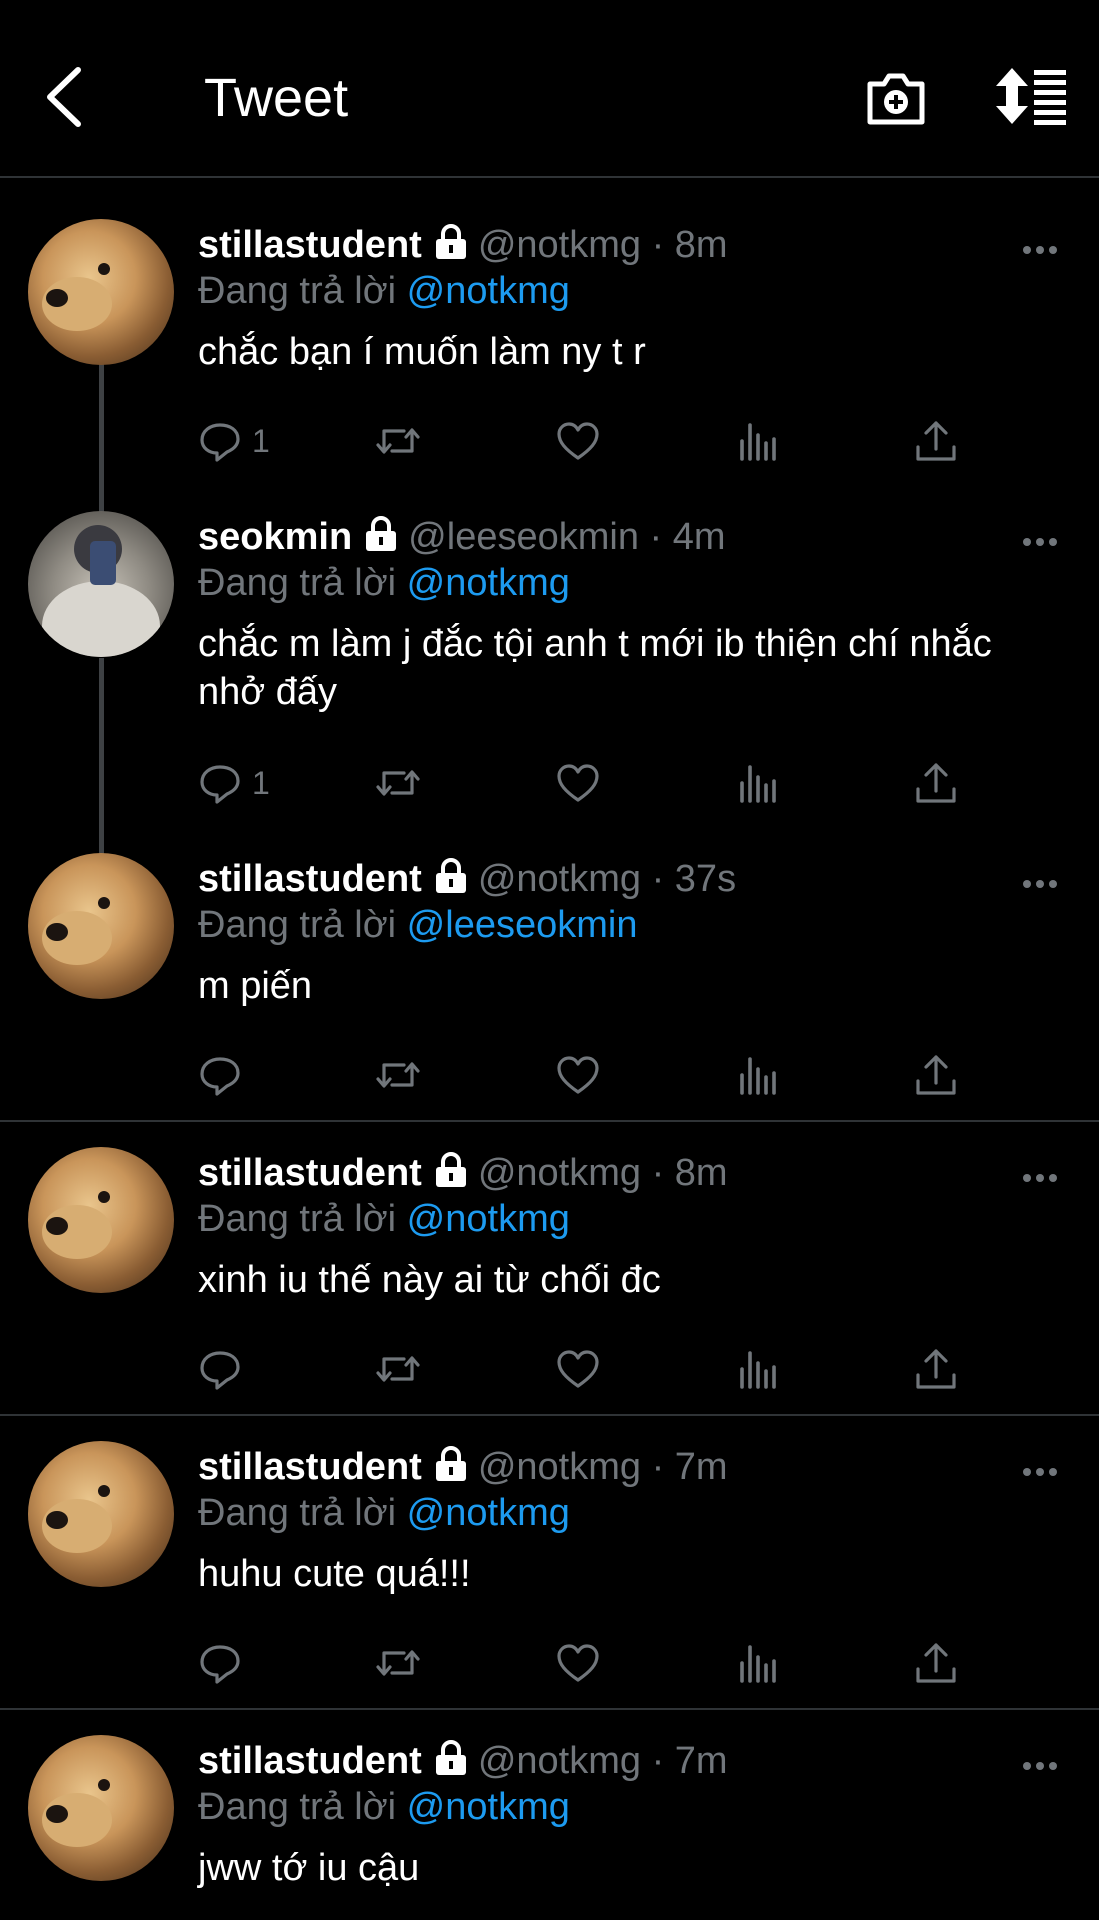 The width and height of the screenshot is (1099, 1920). What do you see at coordinates (523, 537) in the screenshot?
I see `handle: @leeseokmin` at bounding box center [523, 537].